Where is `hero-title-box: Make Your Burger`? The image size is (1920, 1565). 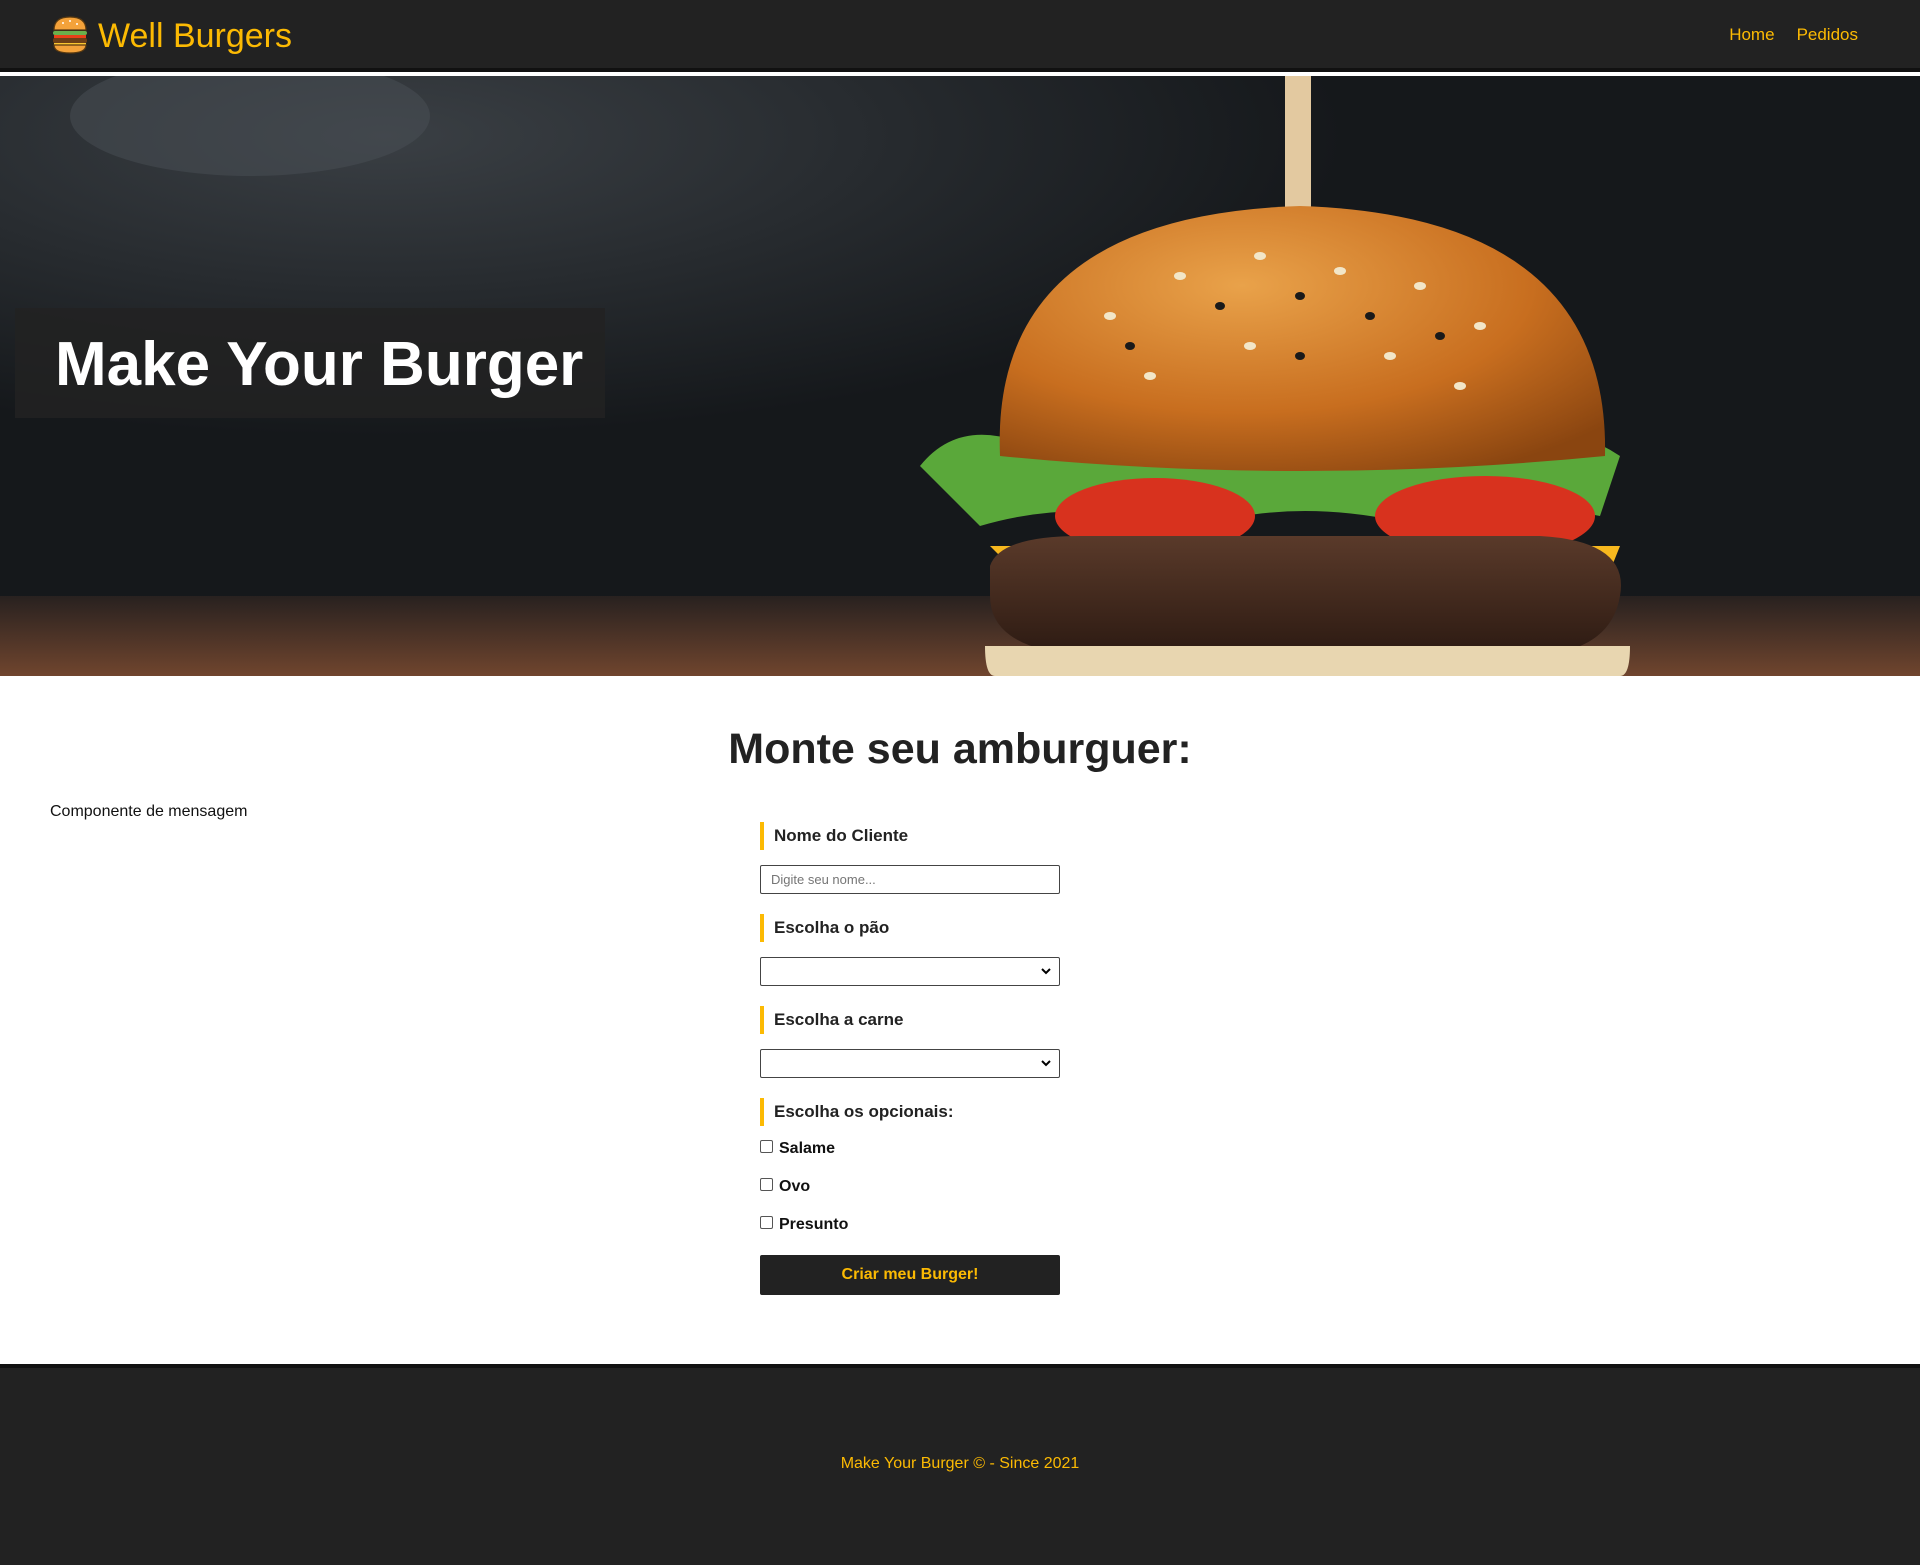
hero-title-box: Make Your Burger is located at coordinates (310, 363).